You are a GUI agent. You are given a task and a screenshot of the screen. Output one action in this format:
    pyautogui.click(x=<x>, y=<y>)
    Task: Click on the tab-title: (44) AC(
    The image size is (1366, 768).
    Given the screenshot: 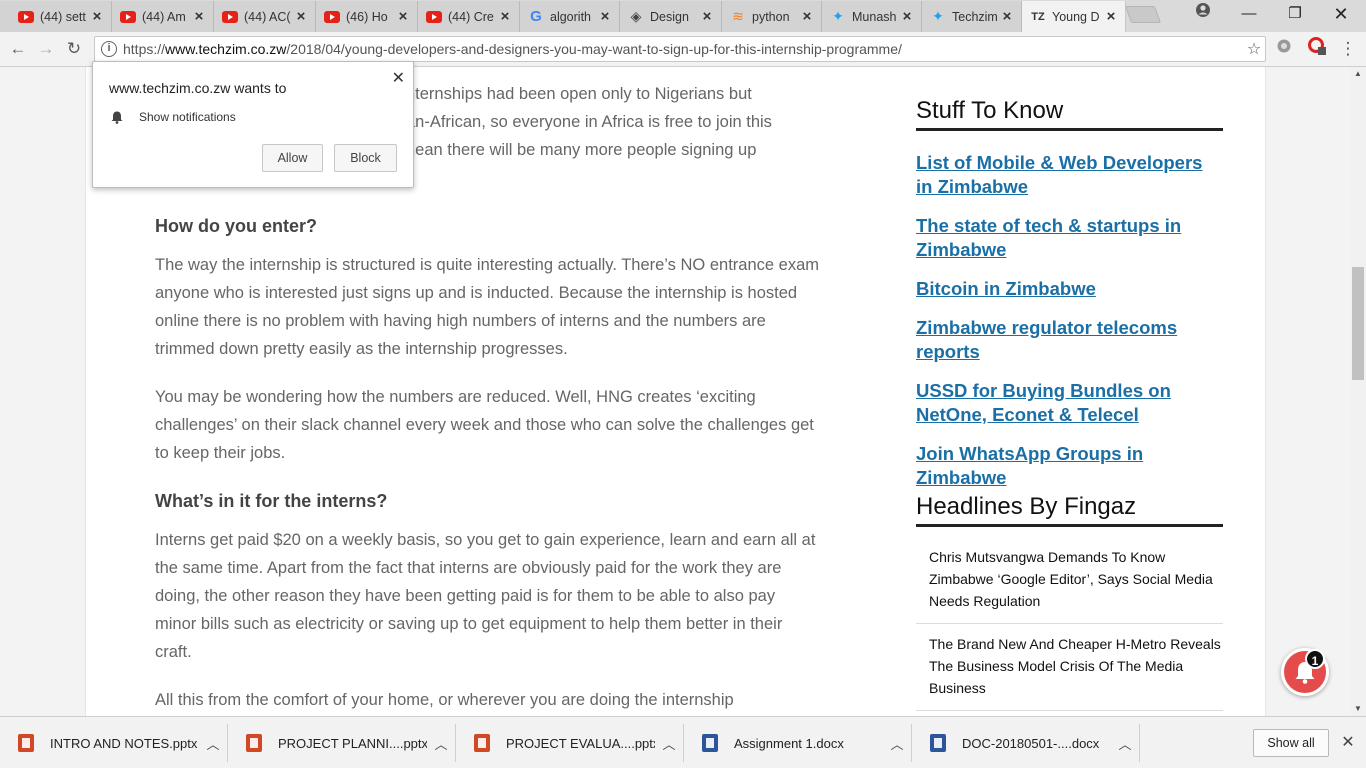 What is the action you would take?
    pyautogui.click(x=267, y=16)
    